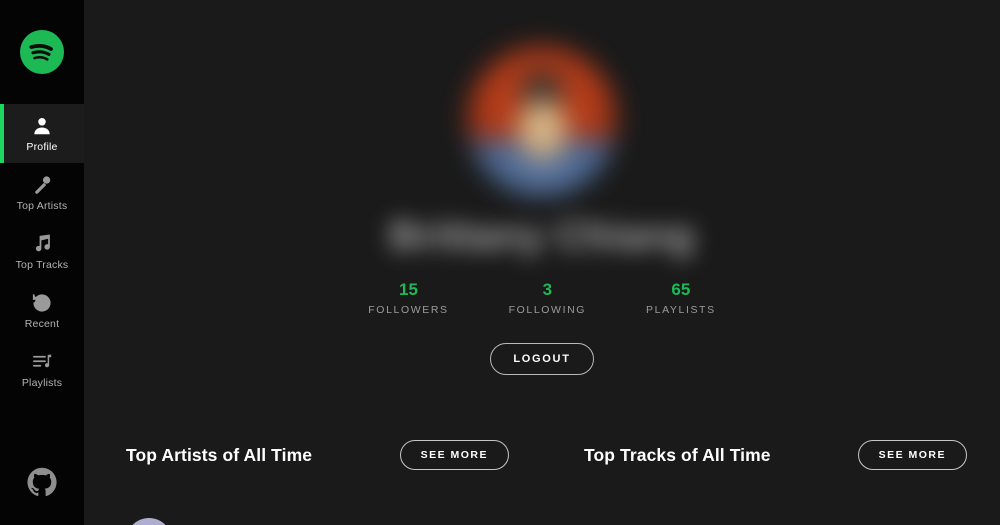 This screenshot has height=525, width=1000. I want to click on sidebar-item-recent: Recent, so click(42, 310).